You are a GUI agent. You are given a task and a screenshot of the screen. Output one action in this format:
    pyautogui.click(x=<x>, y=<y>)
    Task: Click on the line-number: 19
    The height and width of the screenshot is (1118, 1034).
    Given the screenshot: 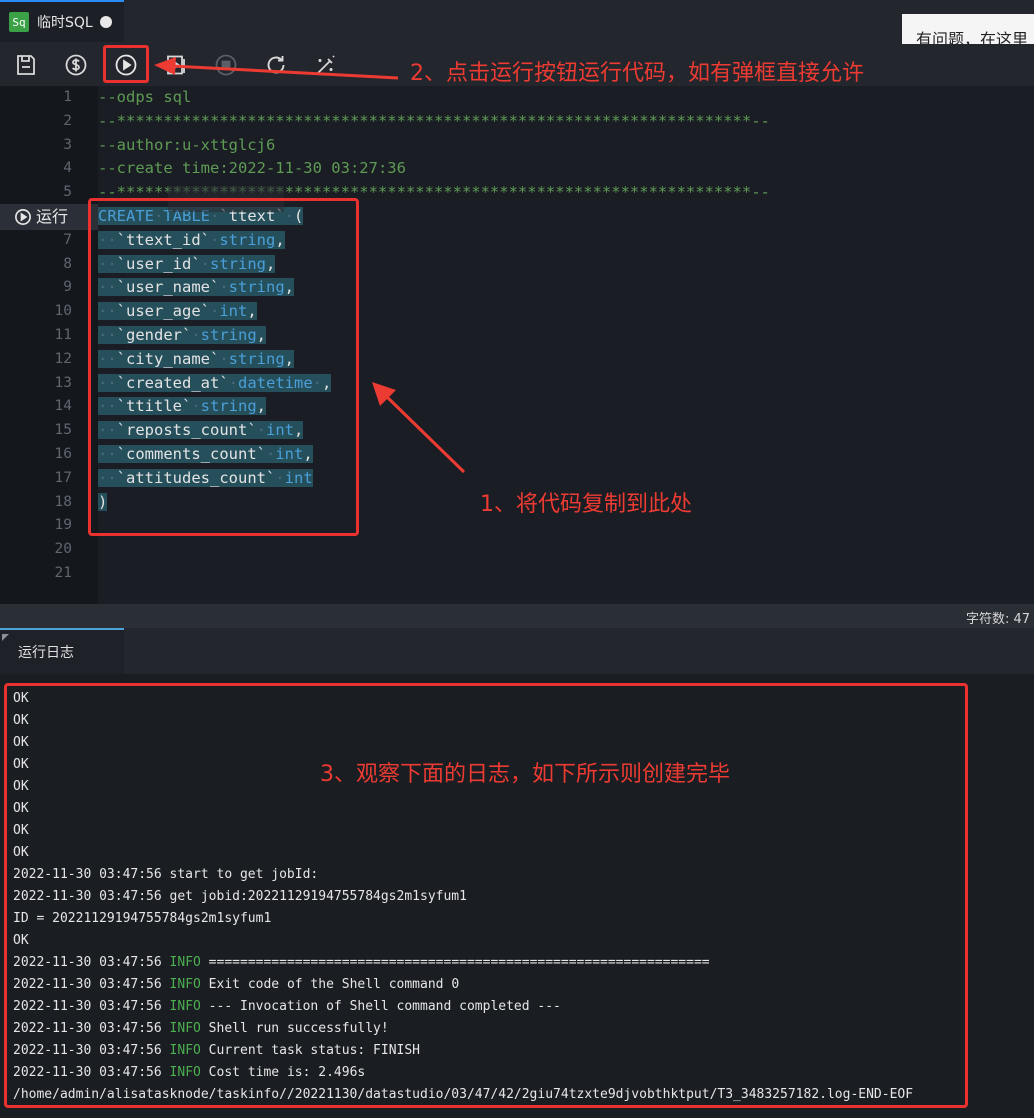 What is the action you would take?
    pyautogui.click(x=63, y=525)
    